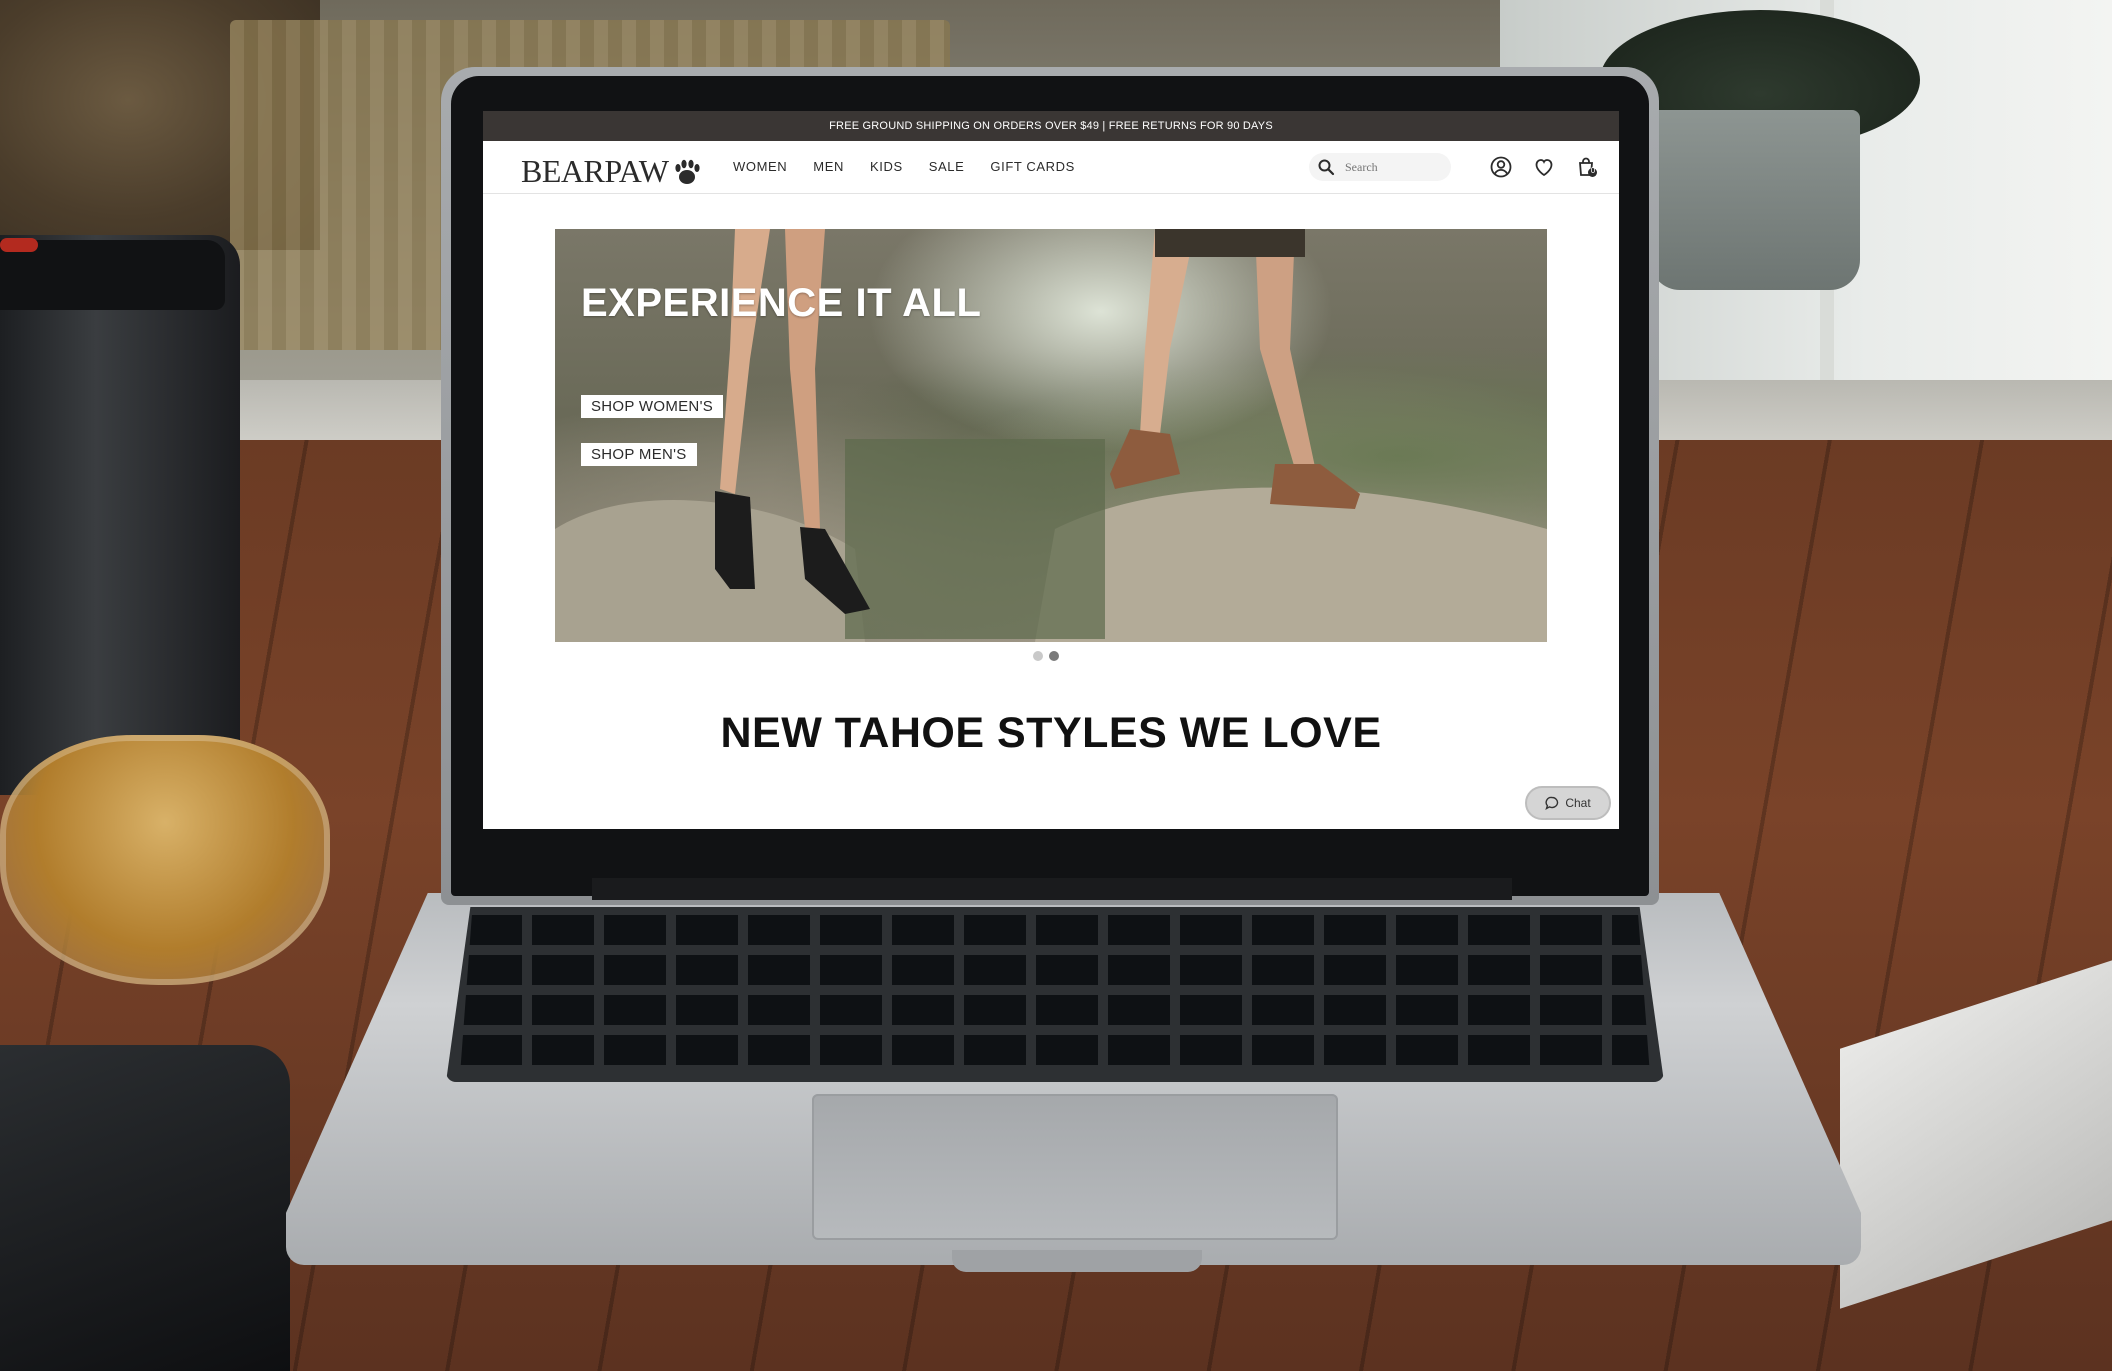  What do you see at coordinates (145, 1208) in the screenshot?
I see `smartphone` at bounding box center [145, 1208].